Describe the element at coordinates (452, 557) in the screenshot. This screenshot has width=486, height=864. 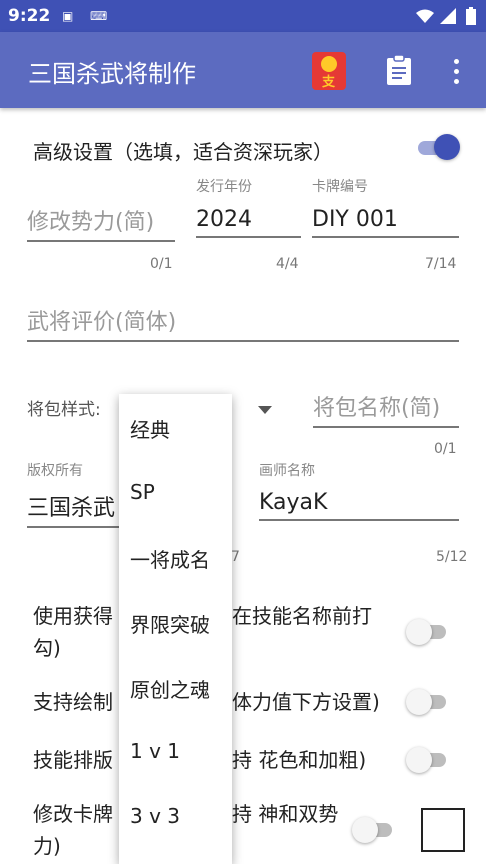
I see `painter-counter: 5/12` at that location.